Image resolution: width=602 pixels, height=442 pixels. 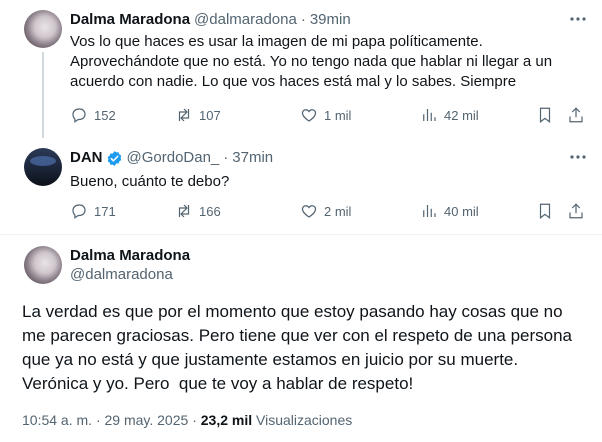 What do you see at coordinates (105, 211) in the screenshot?
I see `reply-count: 171` at bounding box center [105, 211].